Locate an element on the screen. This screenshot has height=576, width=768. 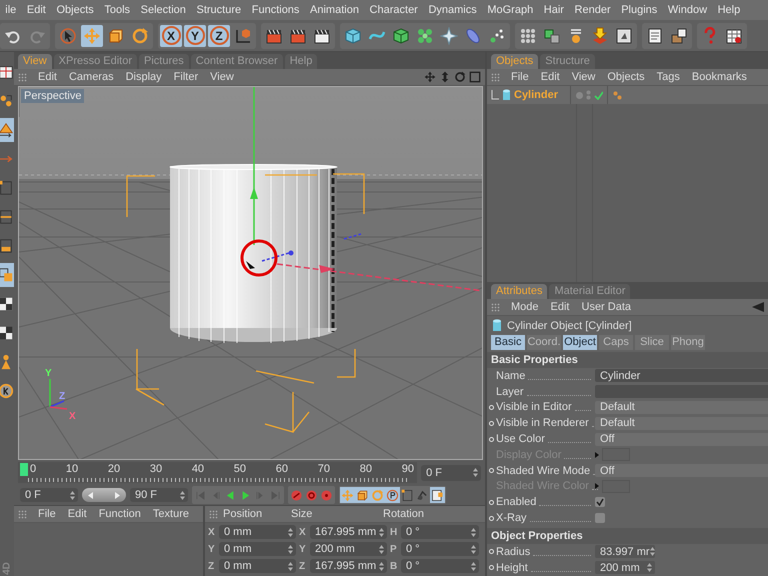
menu-item: Texture is located at coordinates (170, 514).